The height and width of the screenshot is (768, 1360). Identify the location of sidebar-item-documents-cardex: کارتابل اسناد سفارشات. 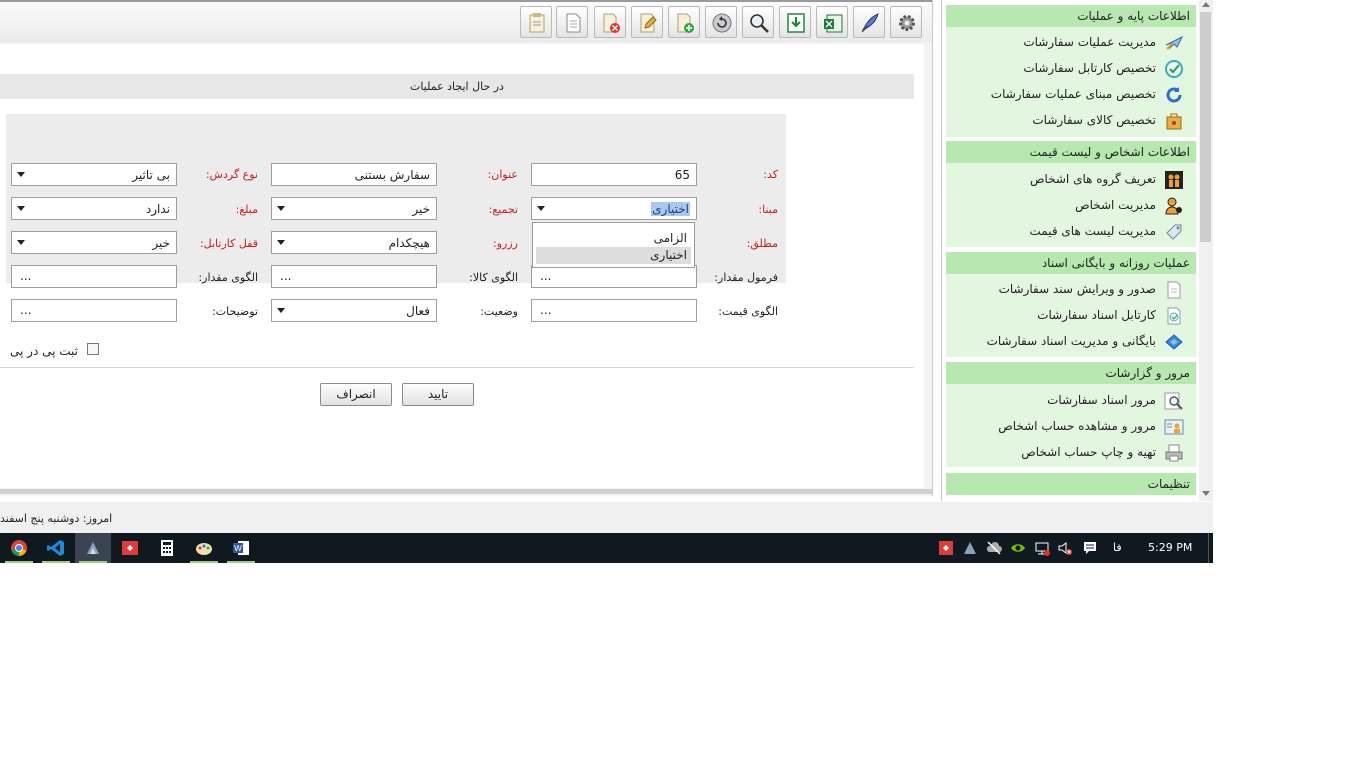
(1071, 316).